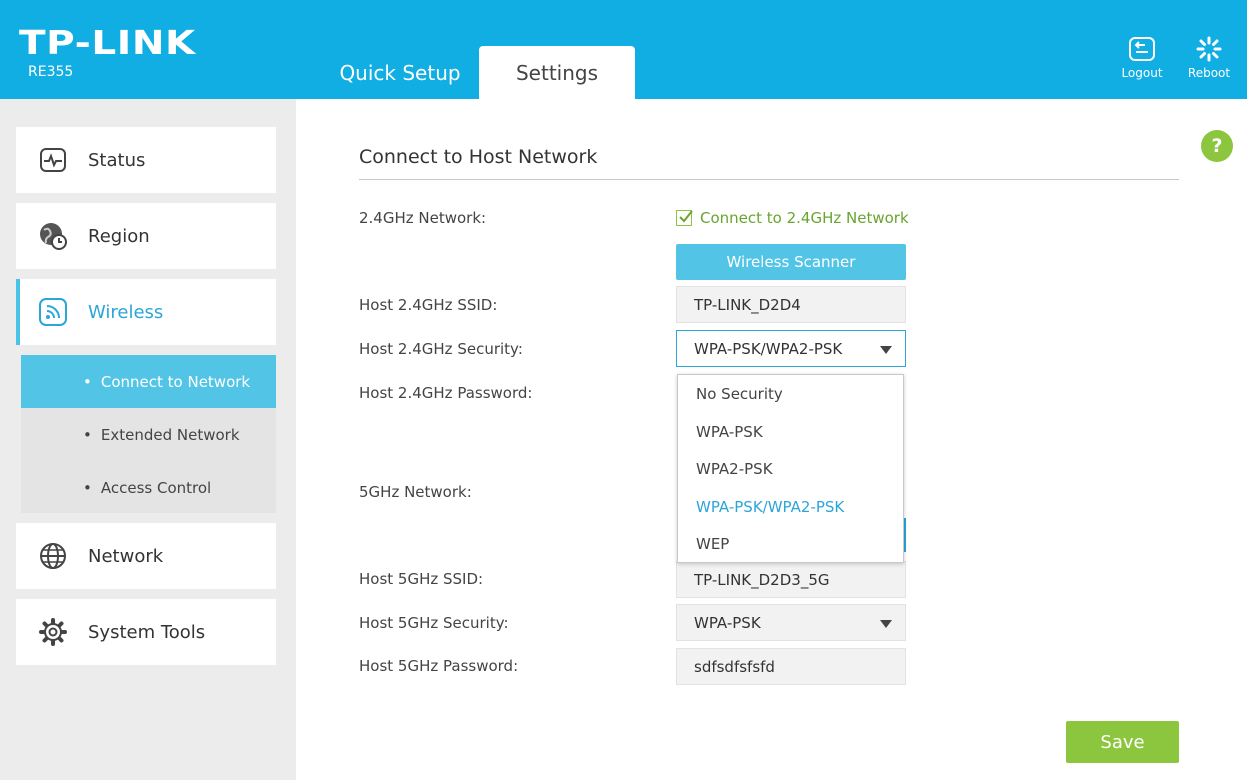  What do you see at coordinates (423, 218) in the screenshot?
I see `label-2-4ghz-network: 2.4GHz Network:` at bounding box center [423, 218].